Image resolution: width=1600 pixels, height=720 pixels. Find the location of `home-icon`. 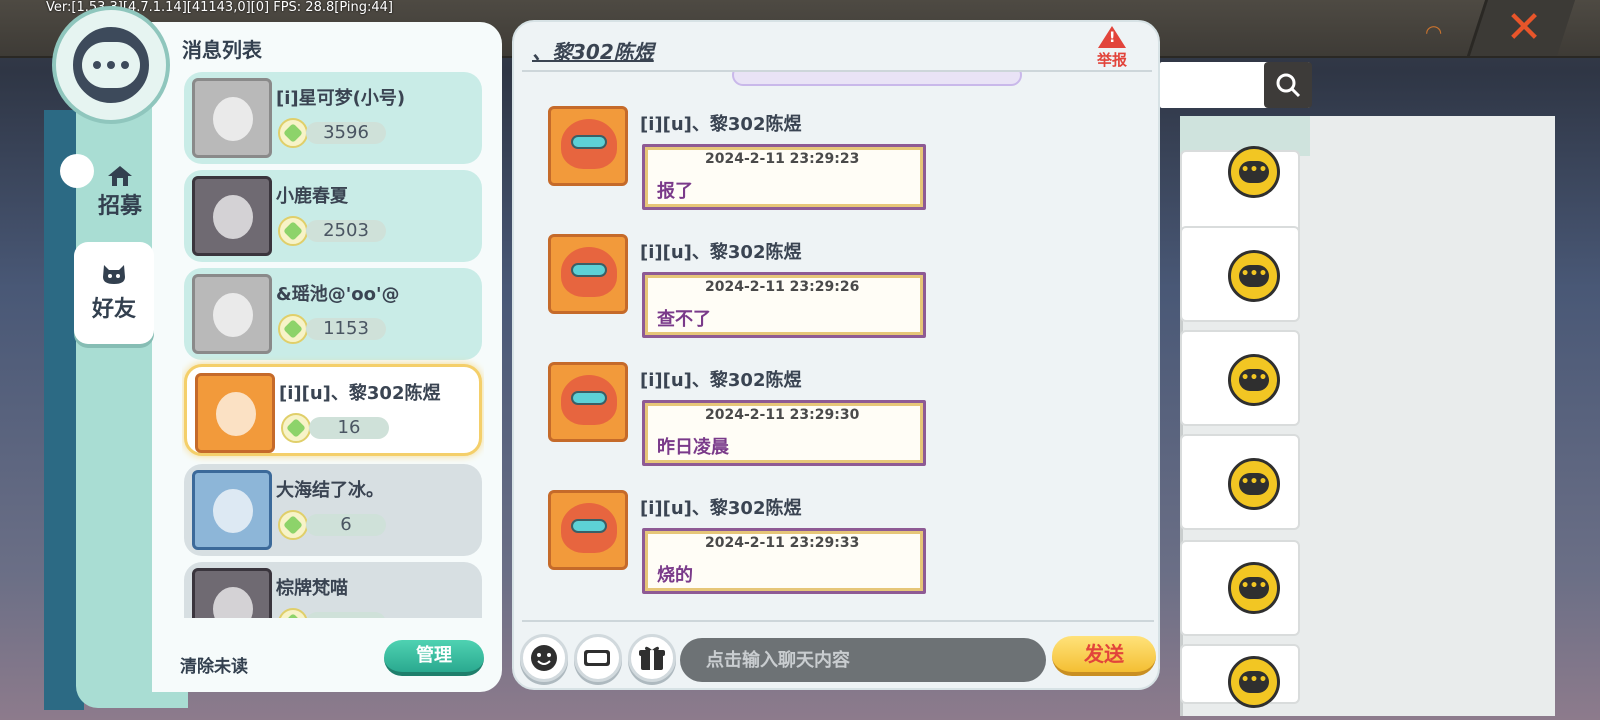

home-icon is located at coordinates (120, 176).